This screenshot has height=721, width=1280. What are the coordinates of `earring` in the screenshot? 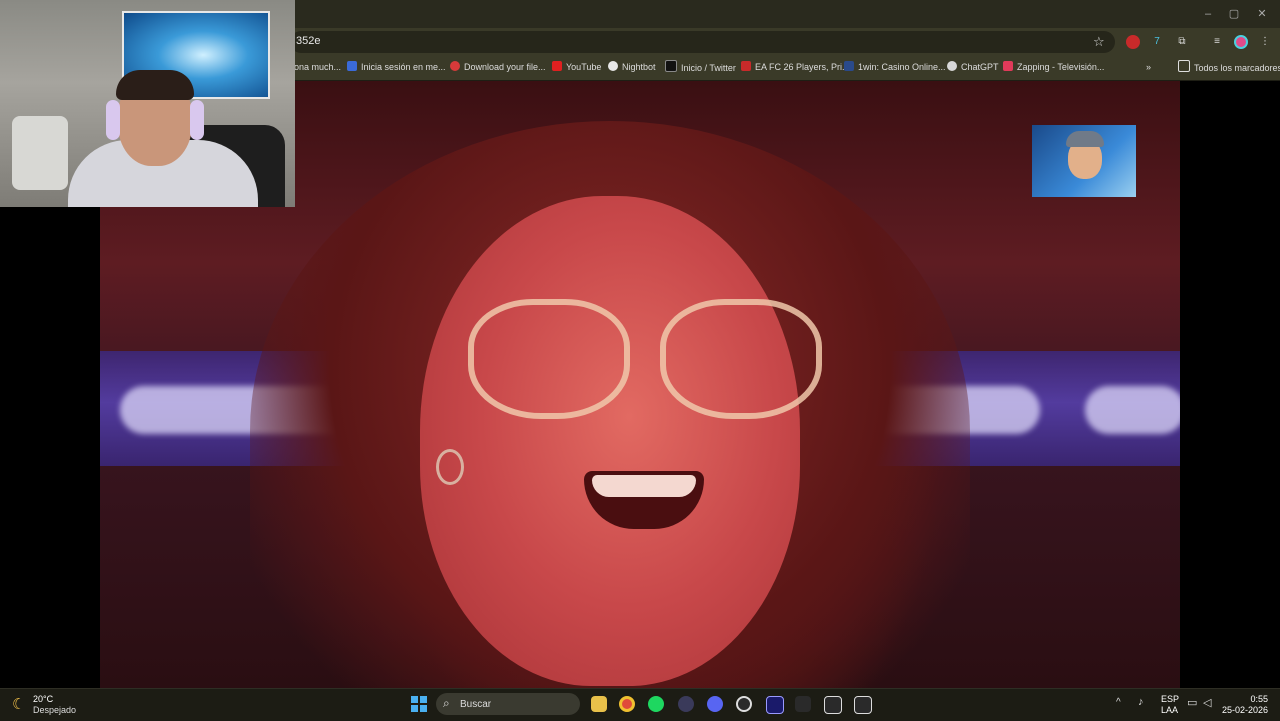 It's located at (450, 467).